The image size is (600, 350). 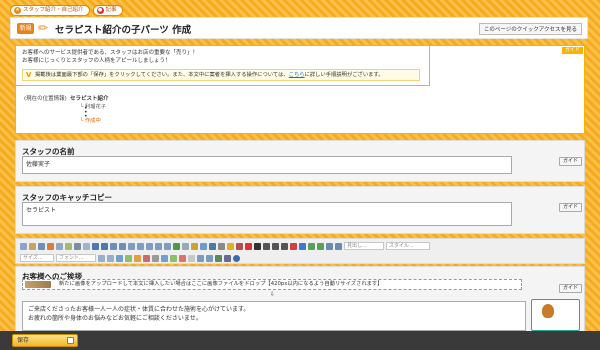 I want to click on hr-icon, so click(x=221, y=246).